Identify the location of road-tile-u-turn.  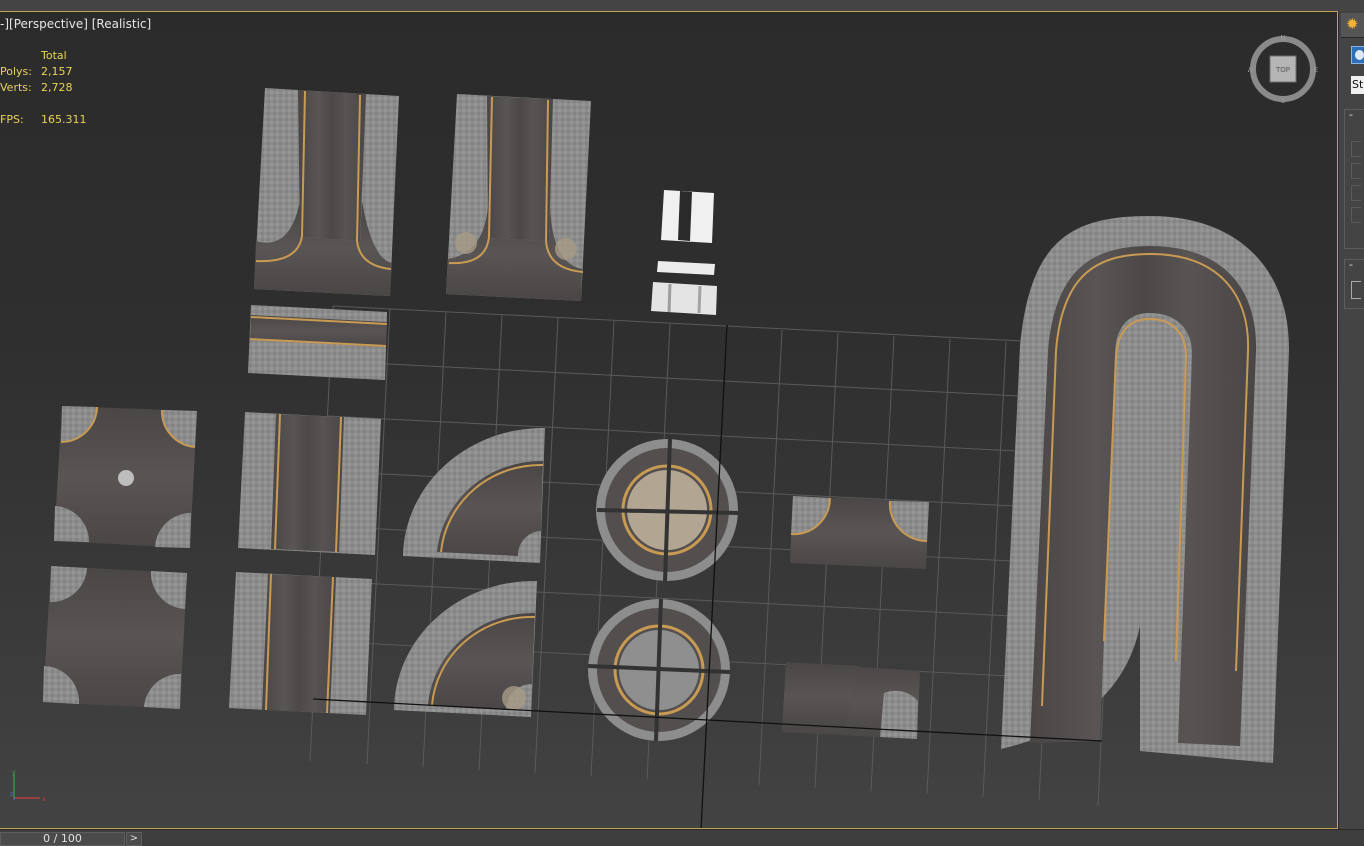
(1145, 489).